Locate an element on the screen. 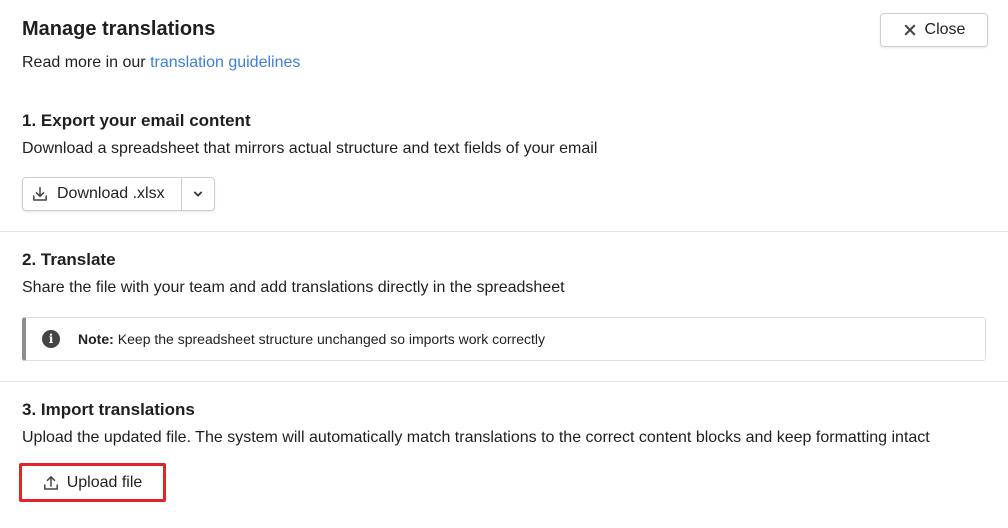  translation-guidelines-link: translation guidelines is located at coordinates (225, 62).